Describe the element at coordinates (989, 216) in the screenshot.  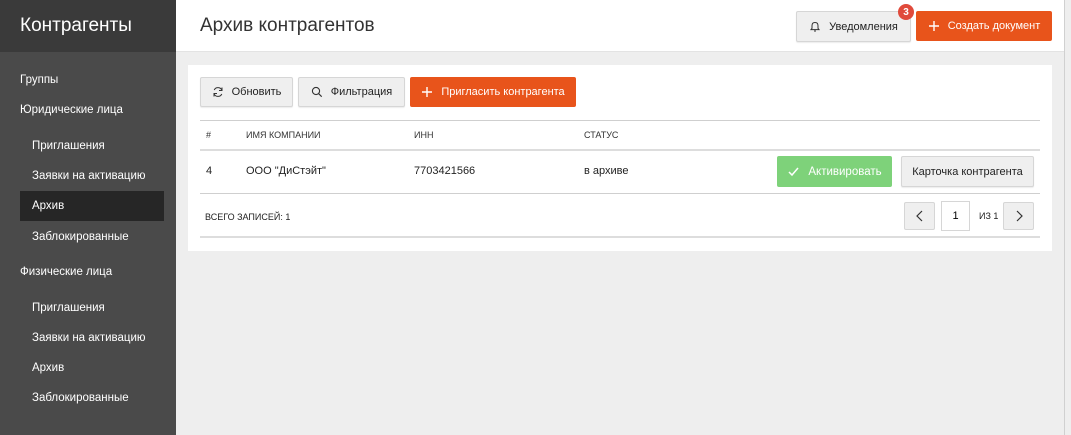
I see `page-count: ИЗ 1` at that location.